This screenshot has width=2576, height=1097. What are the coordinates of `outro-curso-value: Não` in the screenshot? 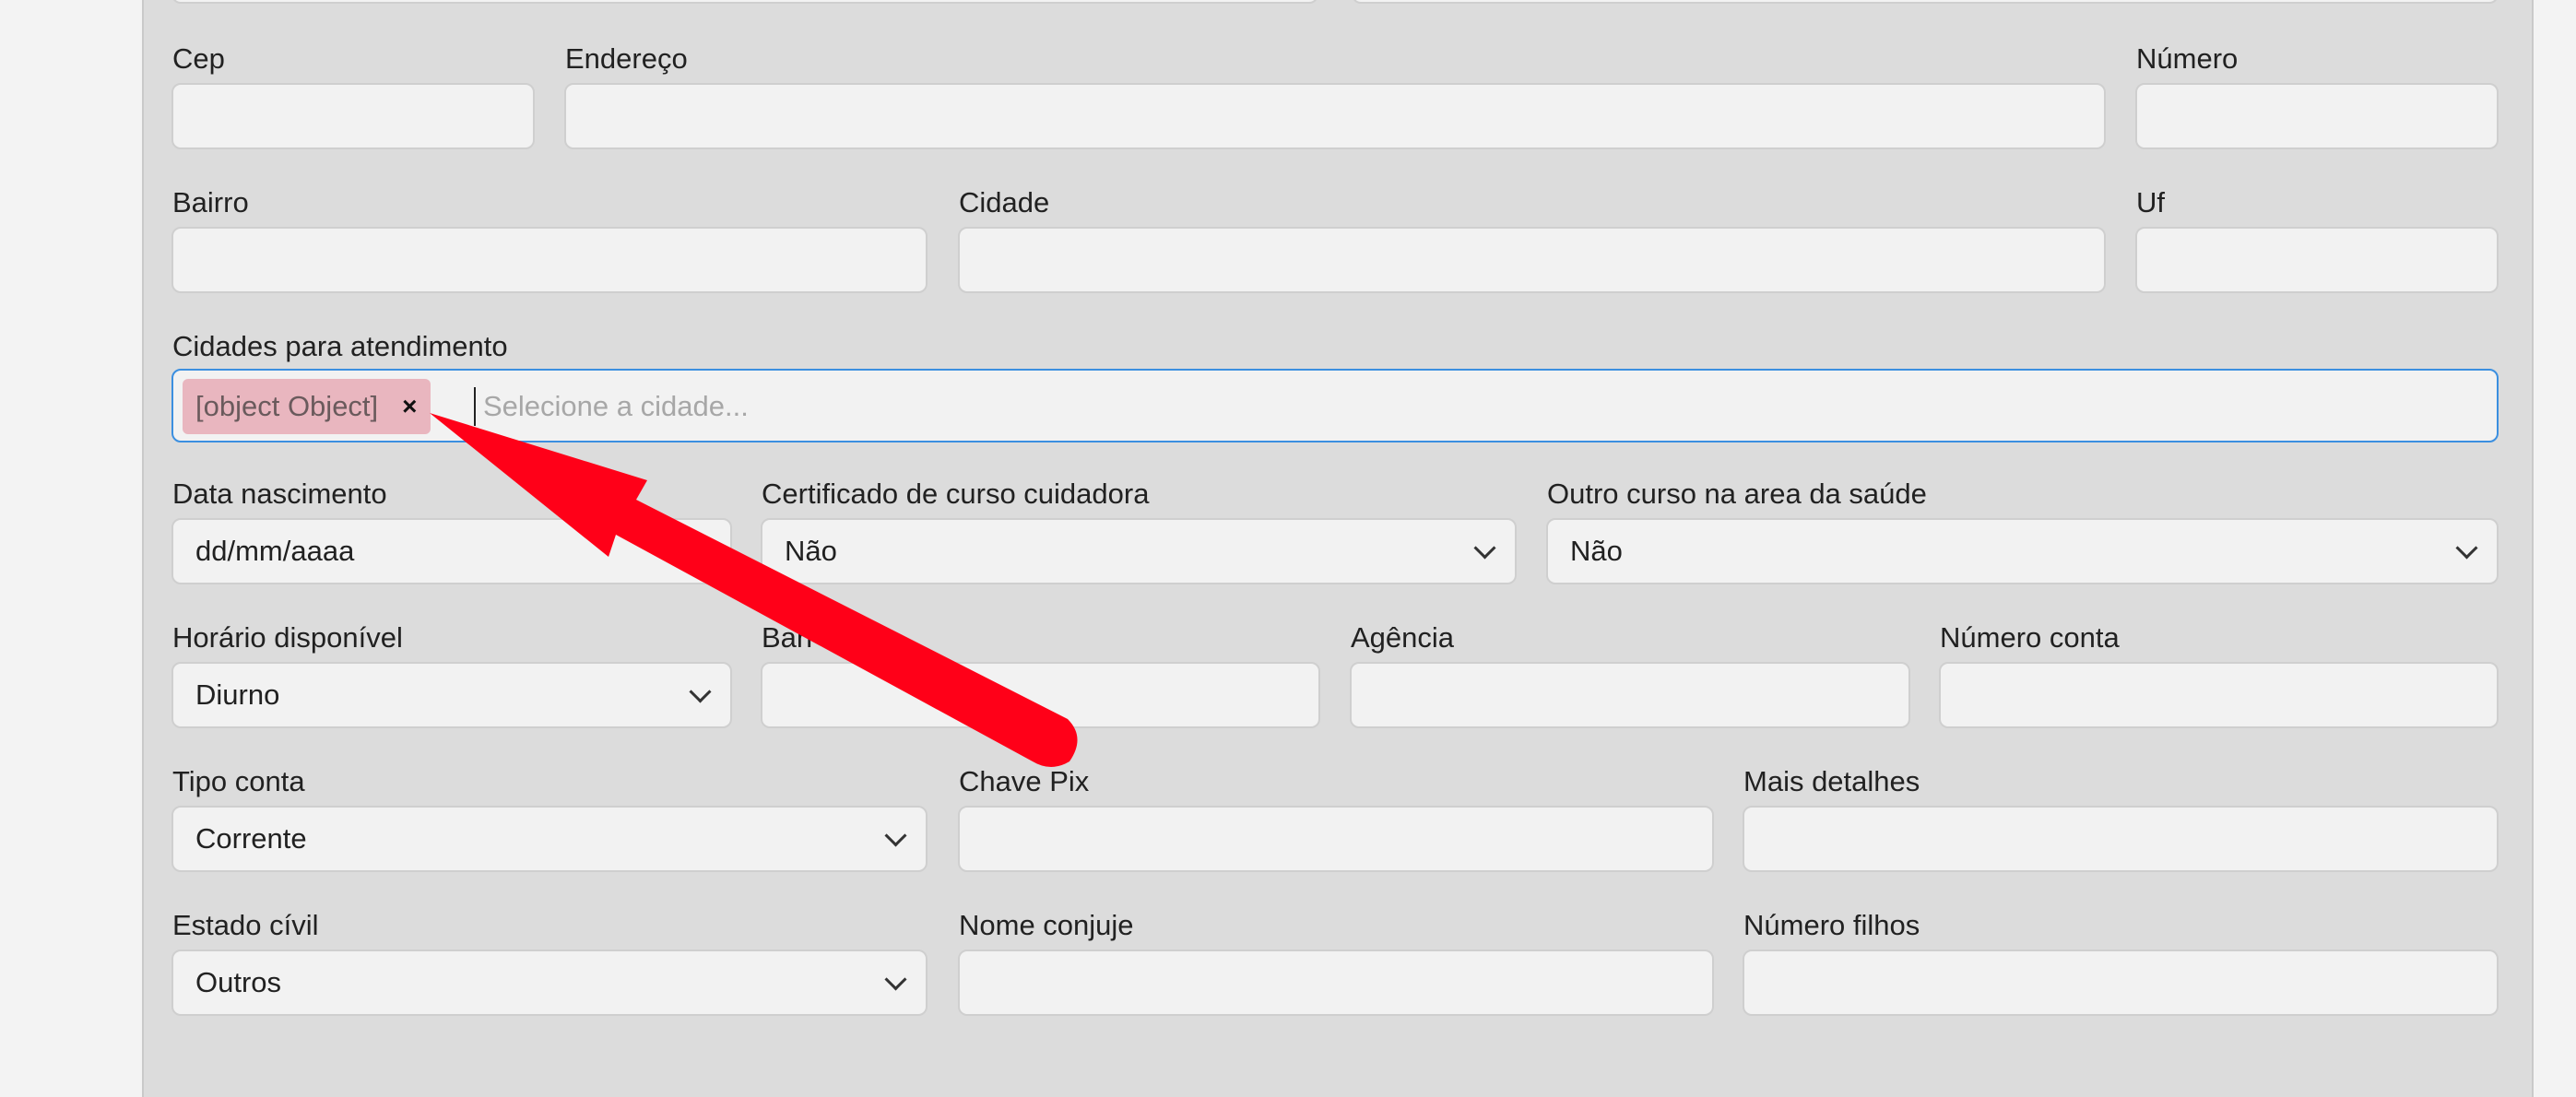 It's located at (1596, 551).